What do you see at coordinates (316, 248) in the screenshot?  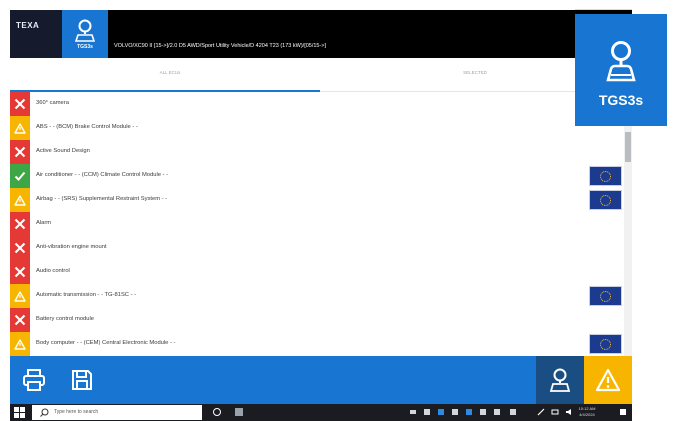 I see `system-row: Anti-vibration engine mount` at bounding box center [316, 248].